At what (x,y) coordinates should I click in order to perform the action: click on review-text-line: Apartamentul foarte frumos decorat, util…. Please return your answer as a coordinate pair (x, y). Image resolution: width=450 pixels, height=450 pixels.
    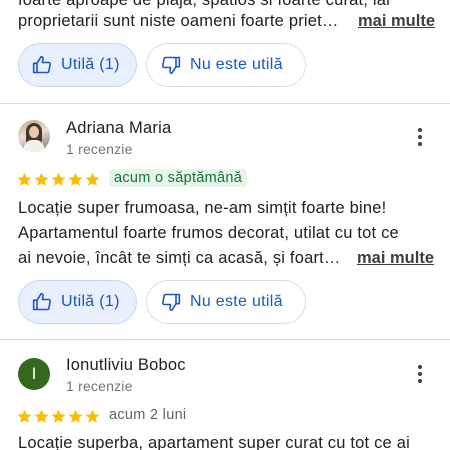
    Looking at the image, I should click on (208, 233).